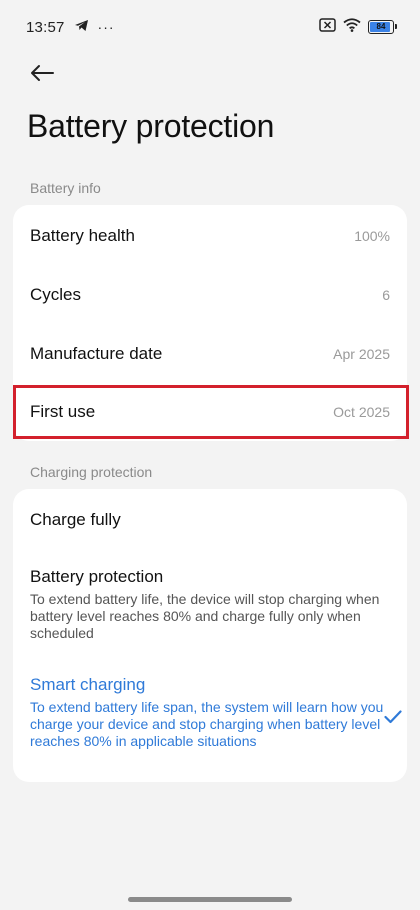 The image size is (420, 910). What do you see at coordinates (91, 472) in the screenshot?
I see `section-header-charging-protection: Charging protection` at bounding box center [91, 472].